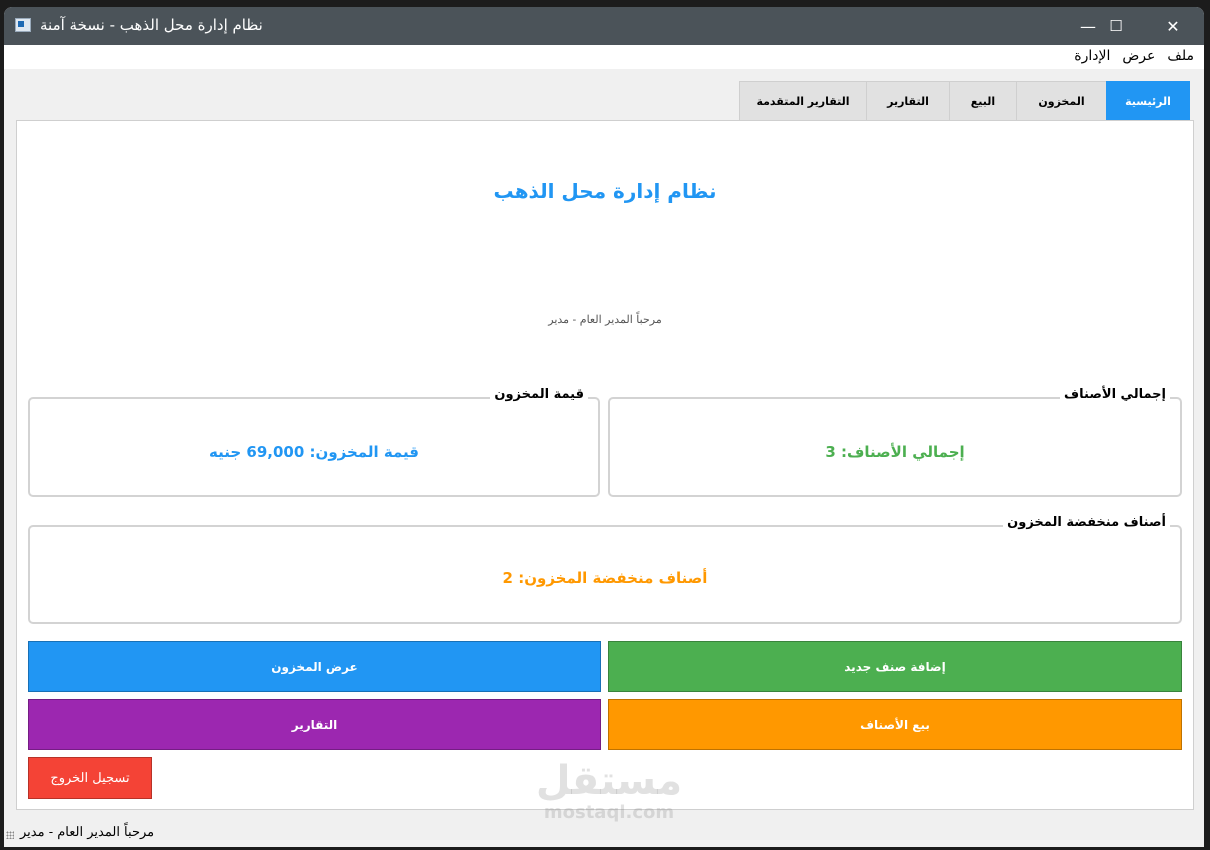  I want to click on total-items-title: إجمالي الأصناف, so click(1115, 394).